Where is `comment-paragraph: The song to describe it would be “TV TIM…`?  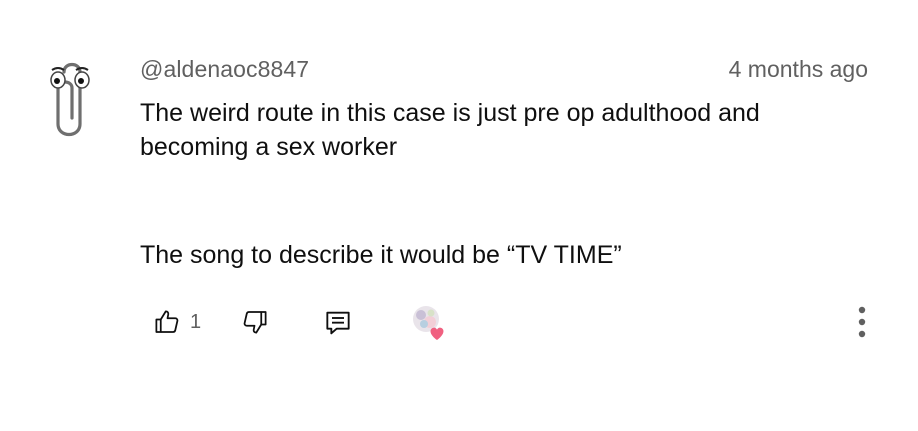
comment-paragraph: The song to describe it would be “TV TIM… is located at coordinates (381, 255).